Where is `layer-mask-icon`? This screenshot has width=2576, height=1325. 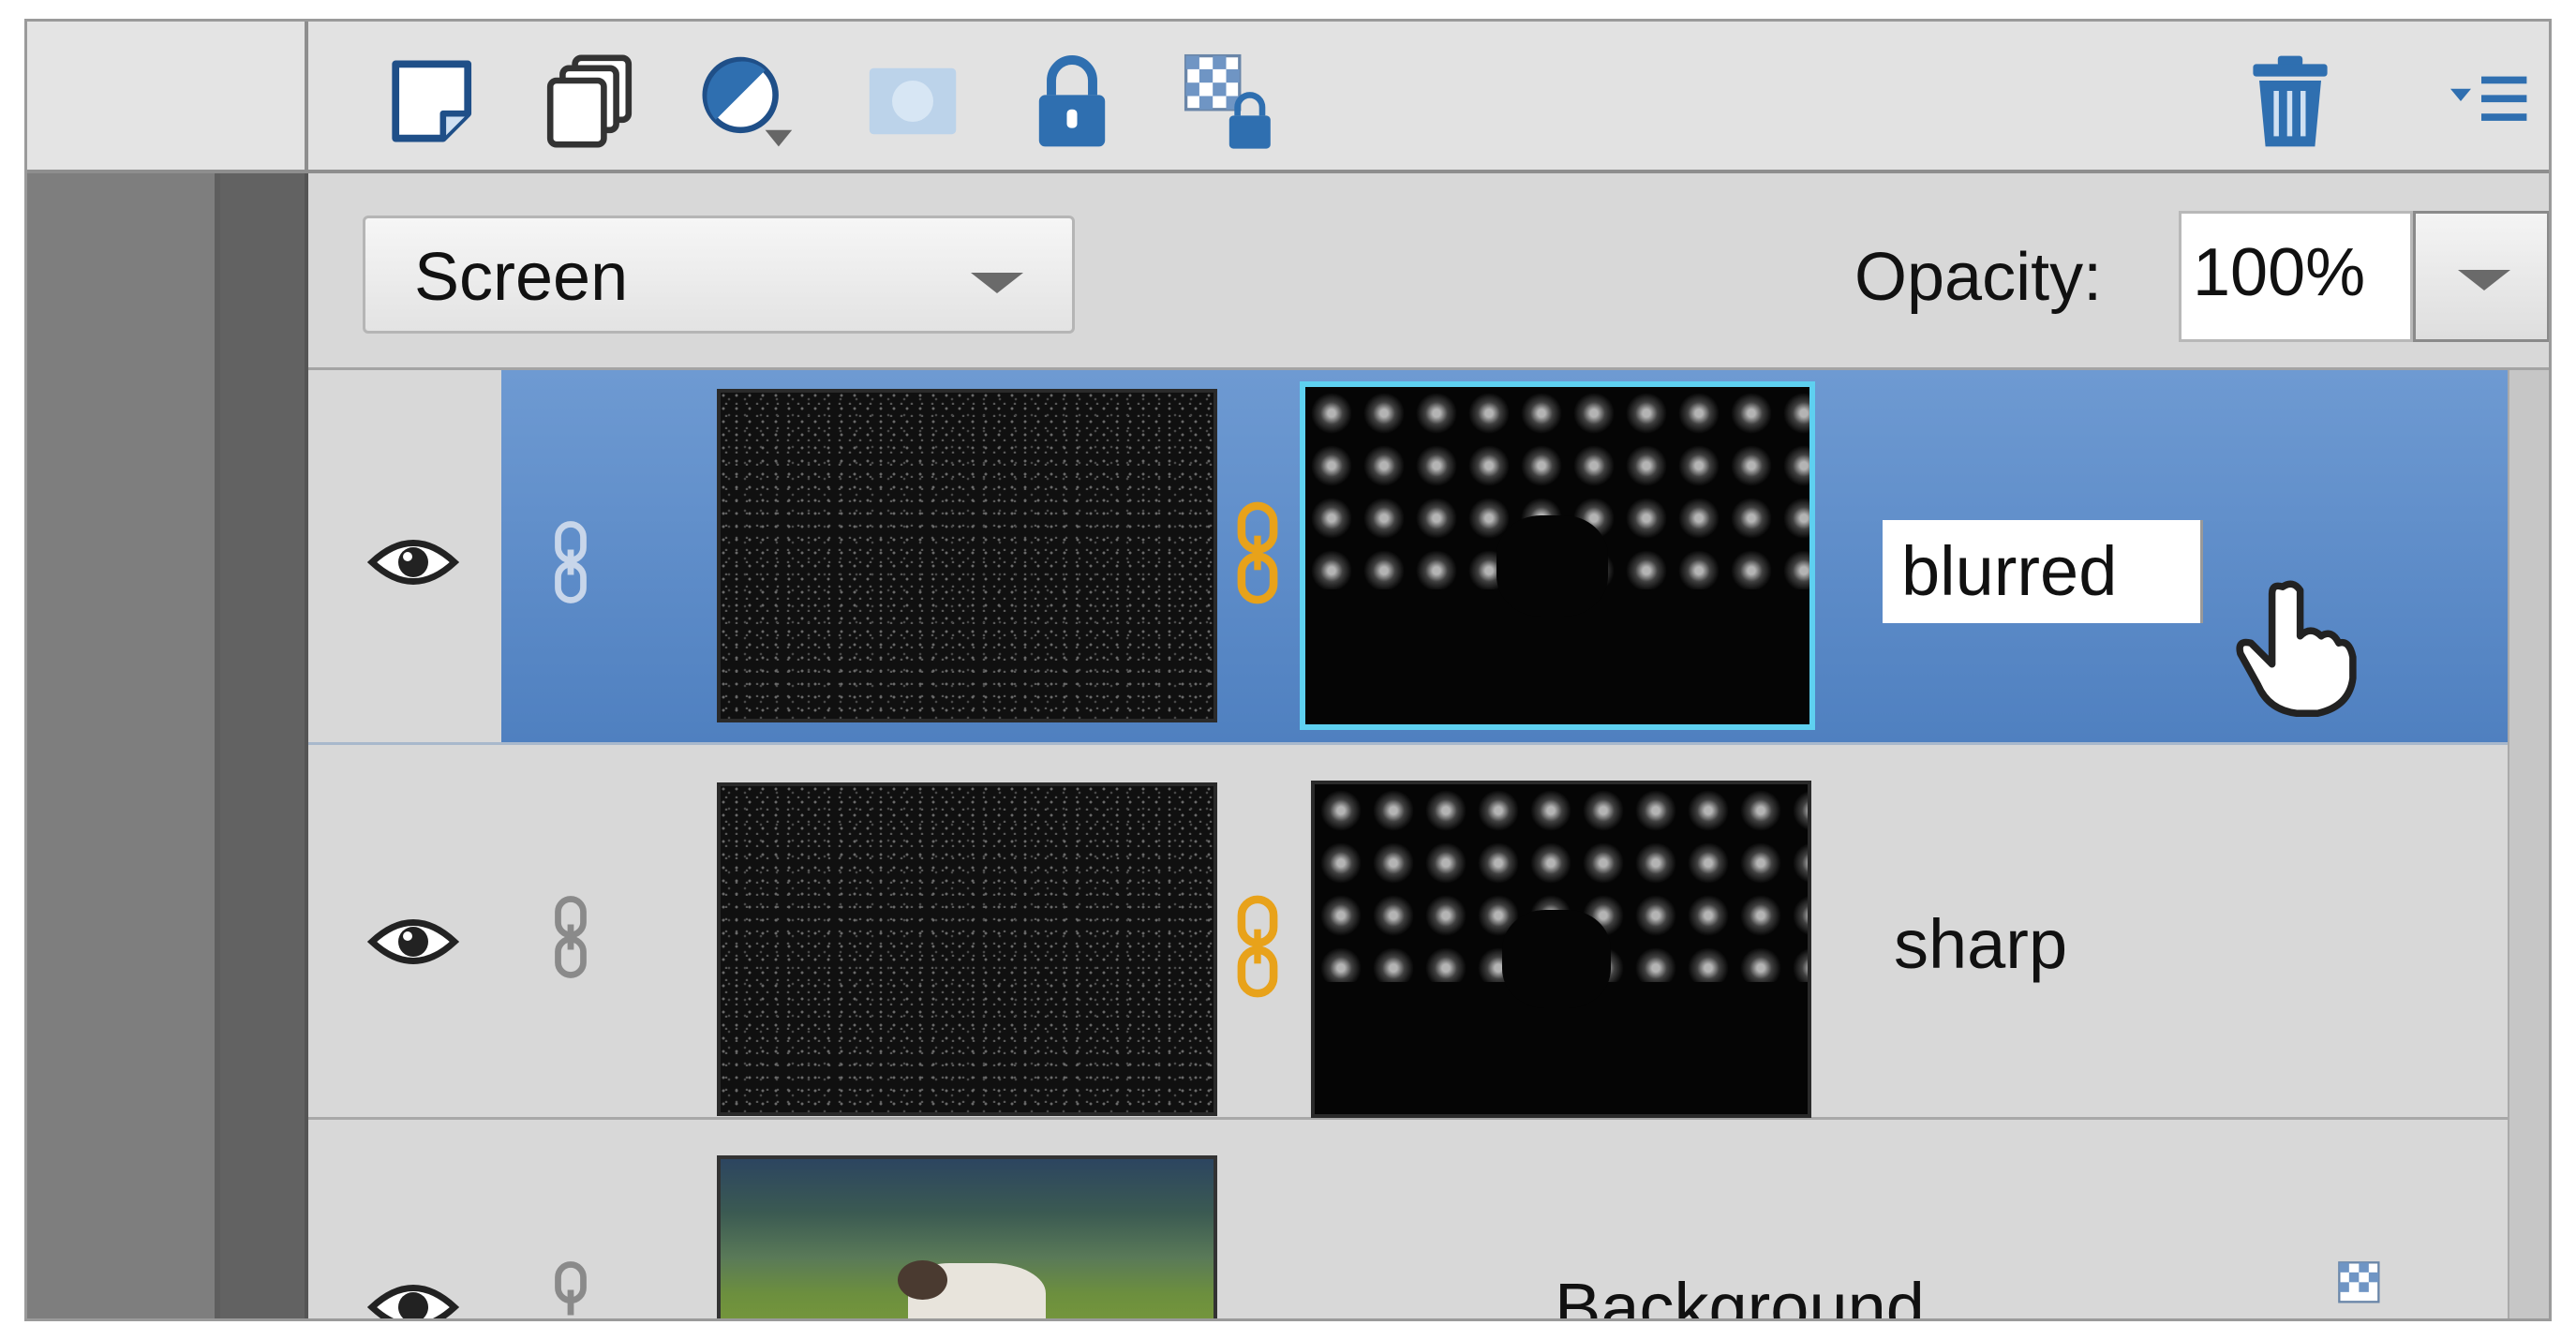 layer-mask-icon is located at coordinates (912, 101).